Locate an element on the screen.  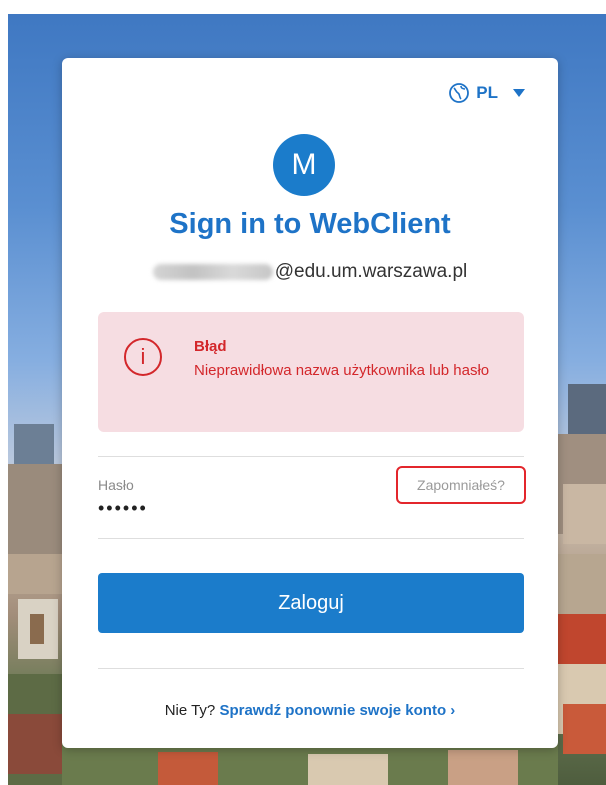
language-selector: PL is located at coordinates (487, 93).